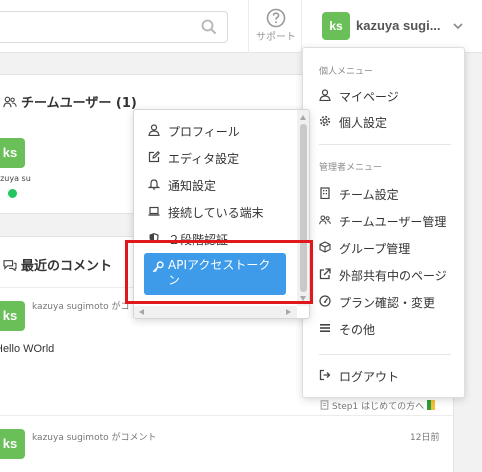 The image size is (482, 472). Describe the element at coordinates (393, 276) in the screenshot. I see `menu-item-label: 外部共有中のページ` at that location.